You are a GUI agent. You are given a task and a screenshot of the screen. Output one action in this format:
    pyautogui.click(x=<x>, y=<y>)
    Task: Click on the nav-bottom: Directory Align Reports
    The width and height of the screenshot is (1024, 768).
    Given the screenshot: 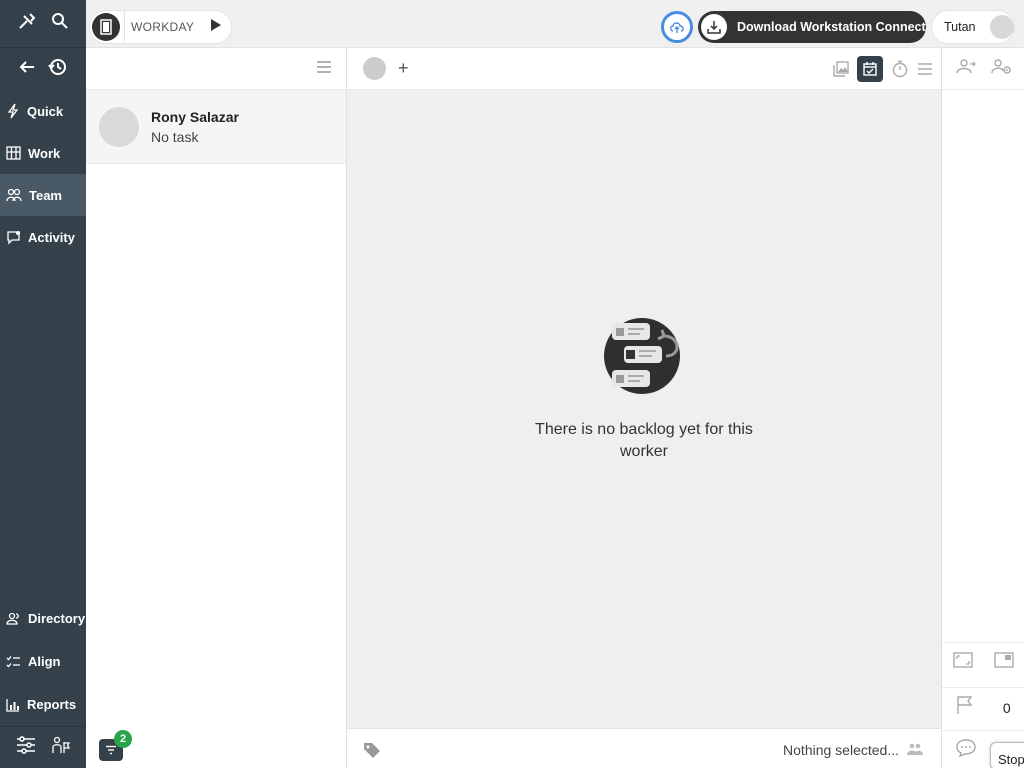 What is the action you would take?
    pyautogui.click(x=43, y=682)
    